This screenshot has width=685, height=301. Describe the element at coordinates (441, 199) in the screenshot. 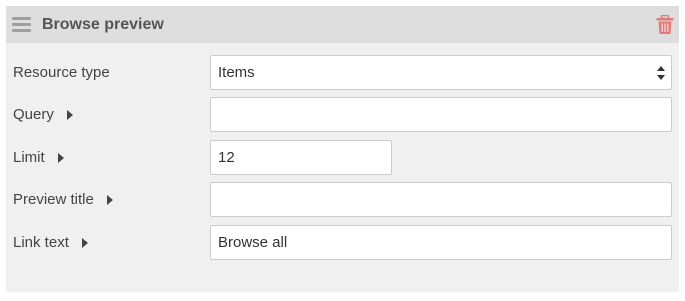

I see `preview-title-input` at that location.